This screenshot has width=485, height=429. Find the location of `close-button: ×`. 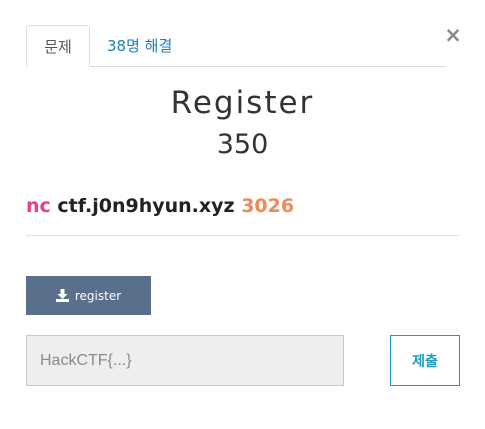

close-button: × is located at coordinates (453, 35).